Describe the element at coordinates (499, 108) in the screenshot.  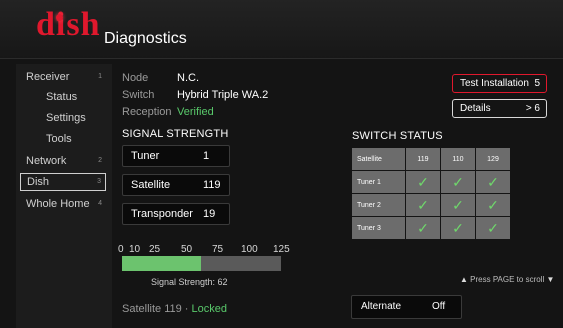
I see `details-button: Details > 6` at that location.